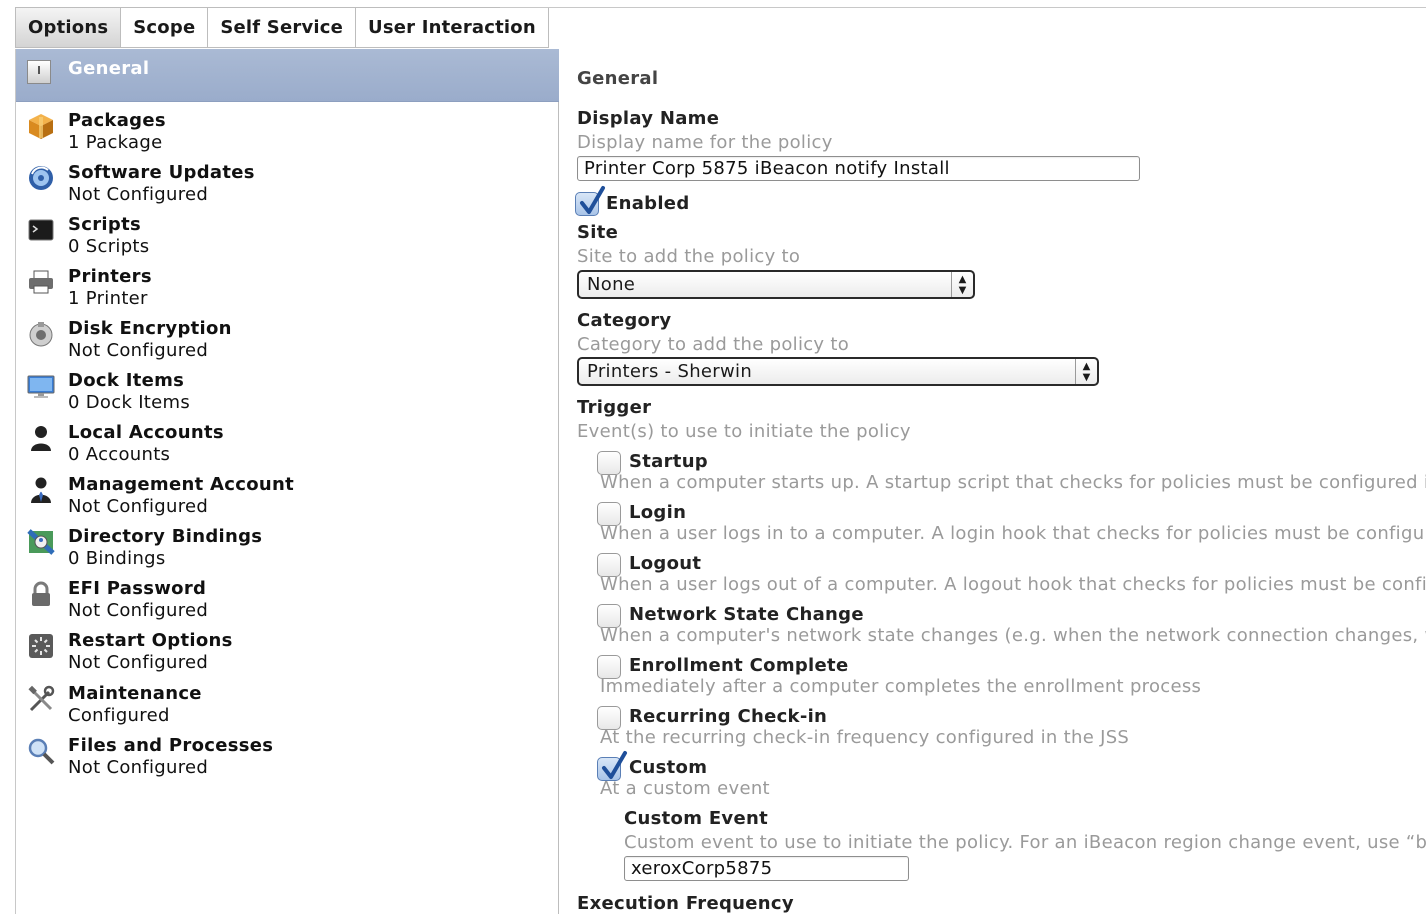 This screenshot has width=1426, height=914. I want to click on manager-icon, so click(41, 490).